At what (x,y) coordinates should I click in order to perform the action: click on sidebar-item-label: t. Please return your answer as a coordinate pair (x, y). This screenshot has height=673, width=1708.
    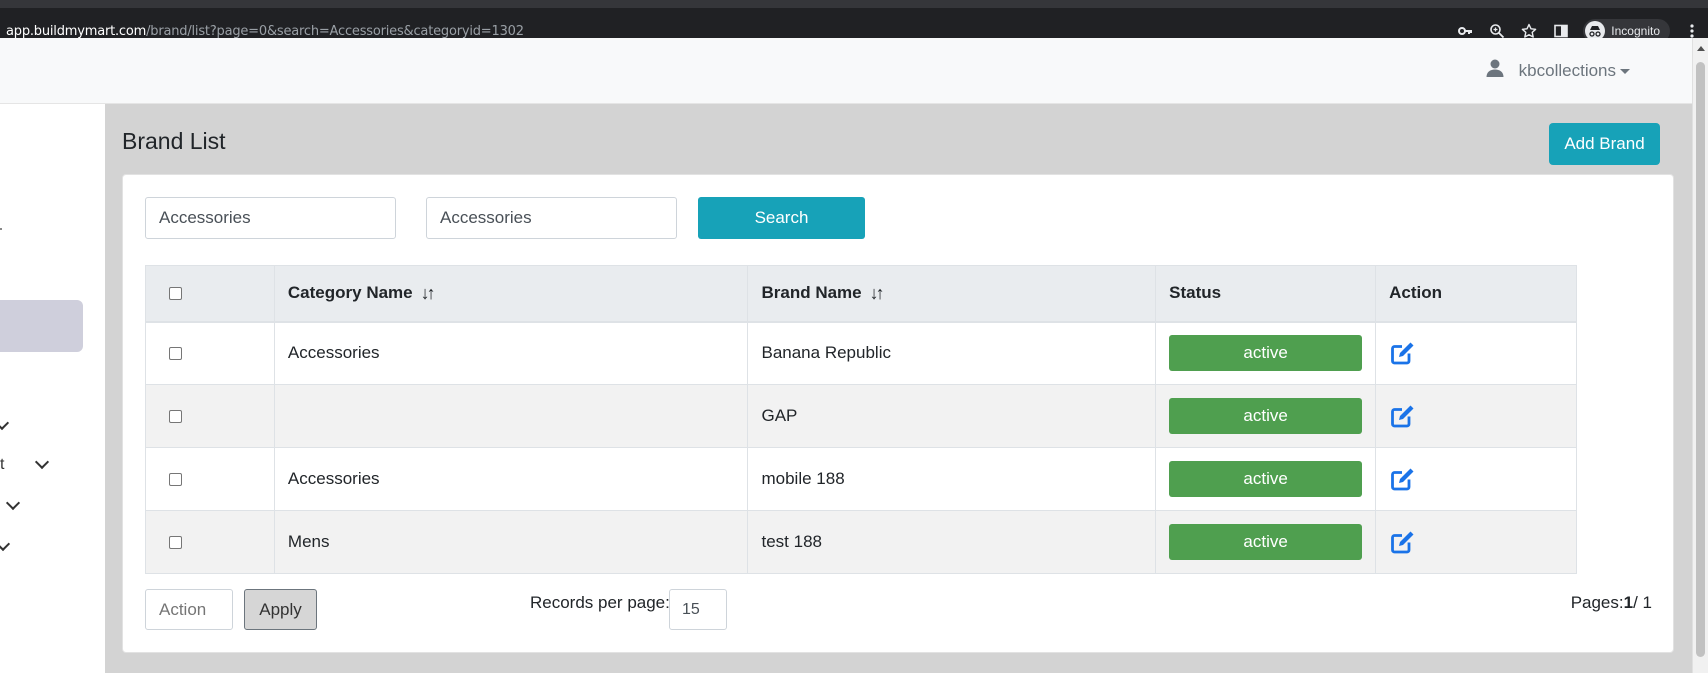
    Looking at the image, I should click on (2, 464).